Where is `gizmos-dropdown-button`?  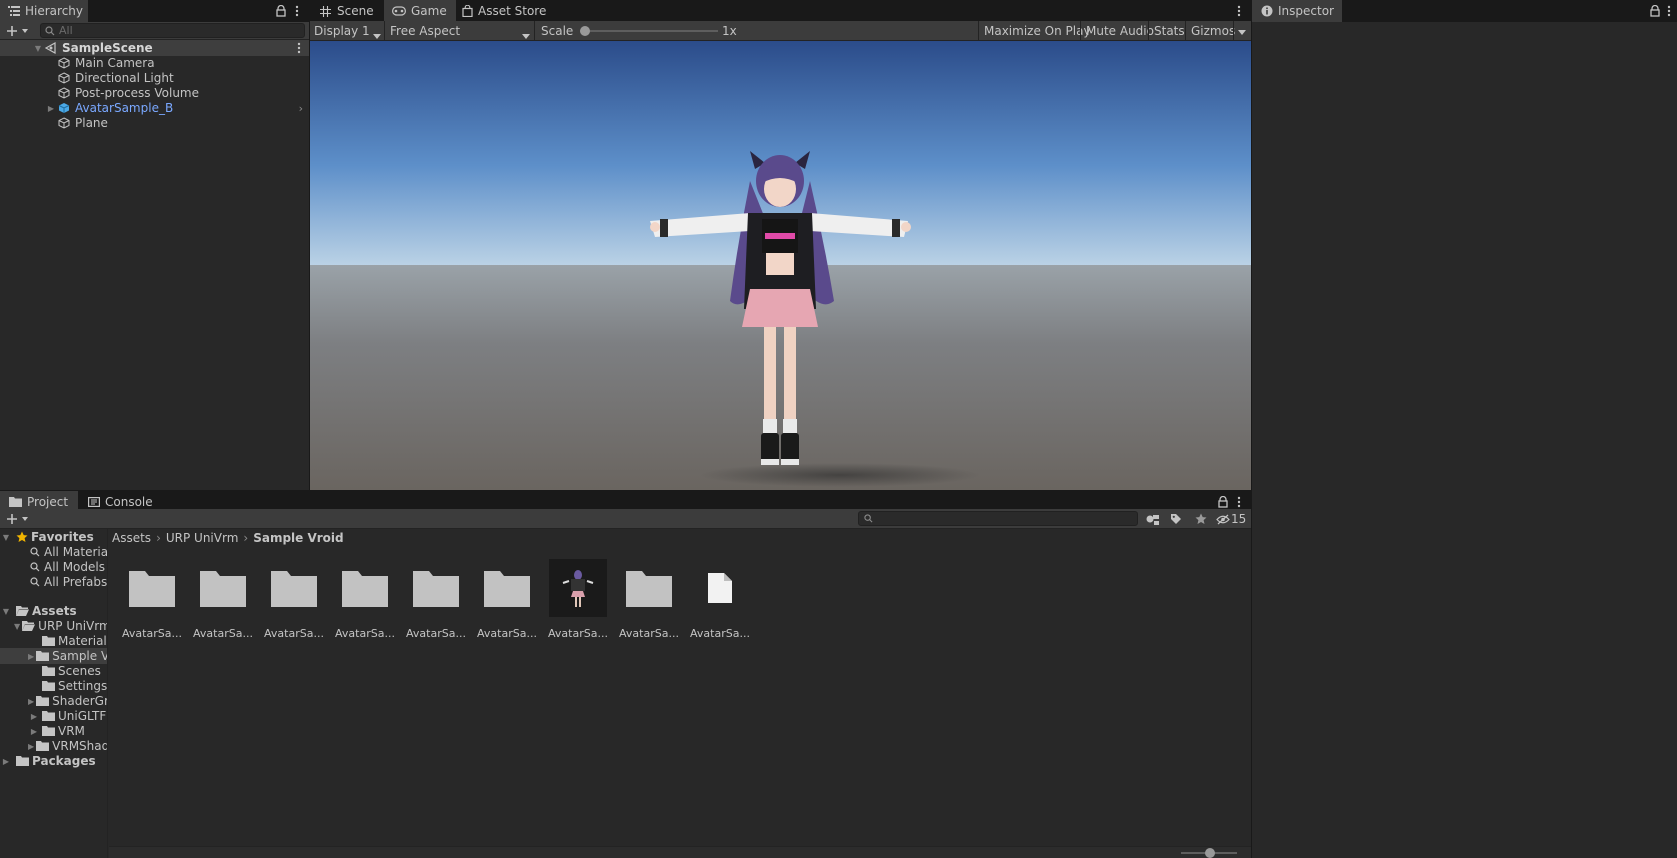
gizmos-dropdown-button is located at coordinates (1242, 31).